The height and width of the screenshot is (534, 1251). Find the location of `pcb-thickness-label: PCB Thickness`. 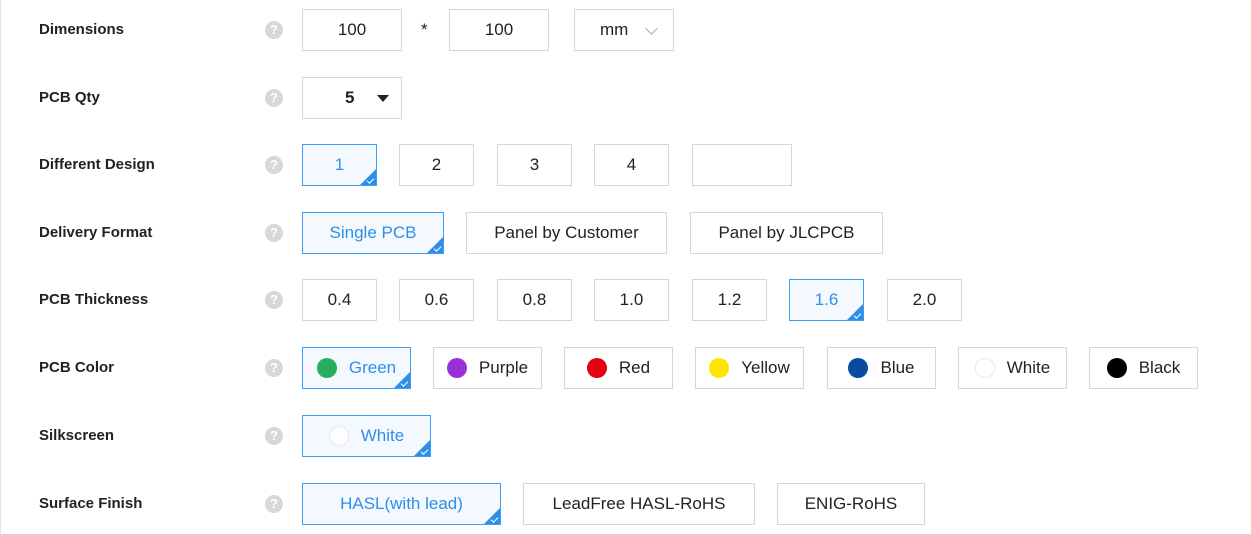

pcb-thickness-label: PCB Thickness is located at coordinates (94, 299).